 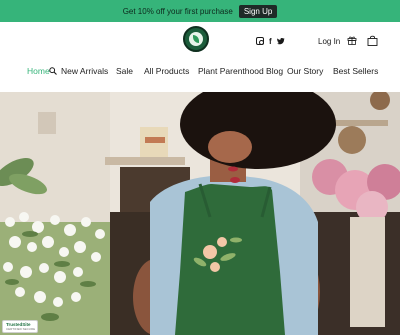 What do you see at coordinates (21, 329) in the screenshot?
I see `badge-subtitle: CERTIFIED SECURE` at bounding box center [21, 329].